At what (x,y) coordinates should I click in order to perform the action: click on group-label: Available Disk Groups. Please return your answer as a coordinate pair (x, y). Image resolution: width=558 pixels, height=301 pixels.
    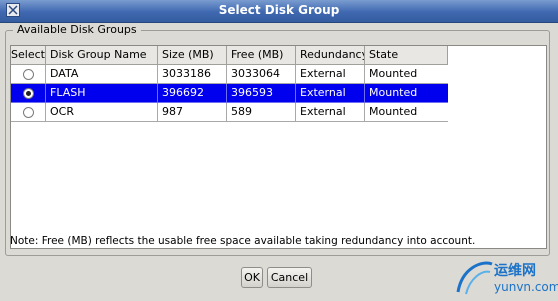
    Looking at the image, I should click on (77, 29).